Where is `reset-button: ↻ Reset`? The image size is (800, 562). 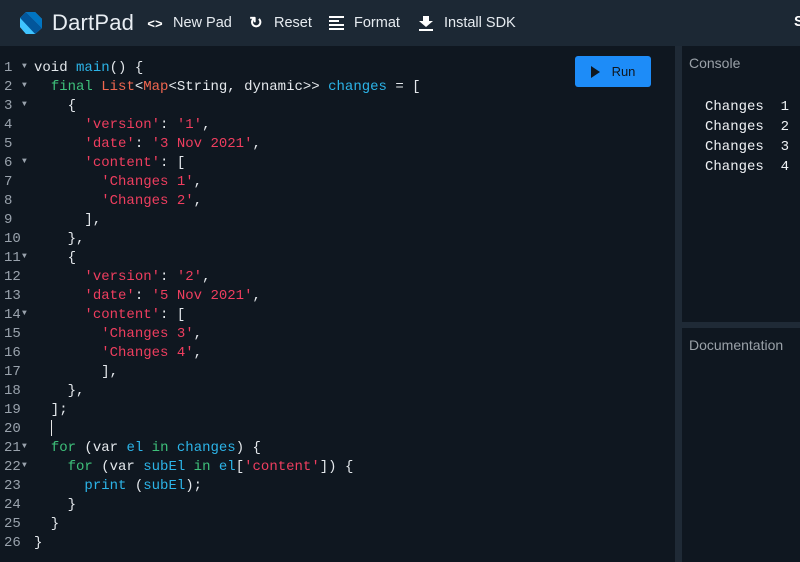
reset-button: ↻ Reset is located at coordinates (279, 23).